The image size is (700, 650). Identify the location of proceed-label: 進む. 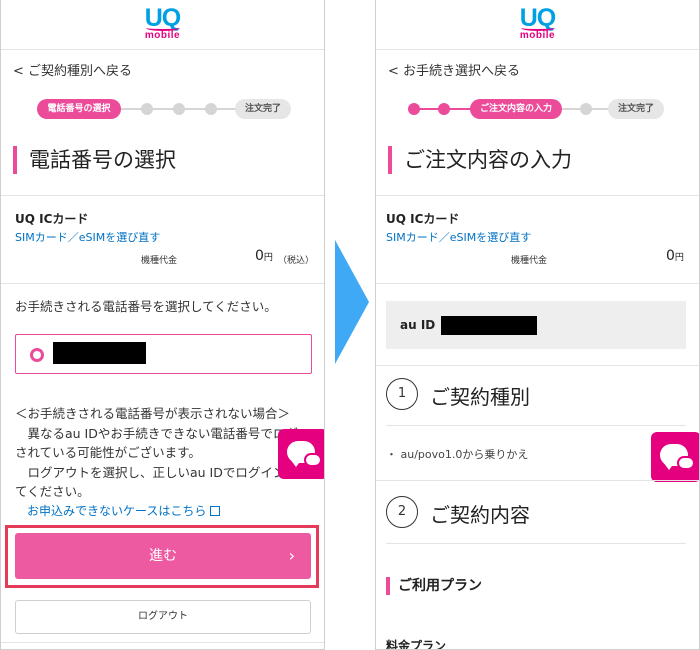
(163, 556).